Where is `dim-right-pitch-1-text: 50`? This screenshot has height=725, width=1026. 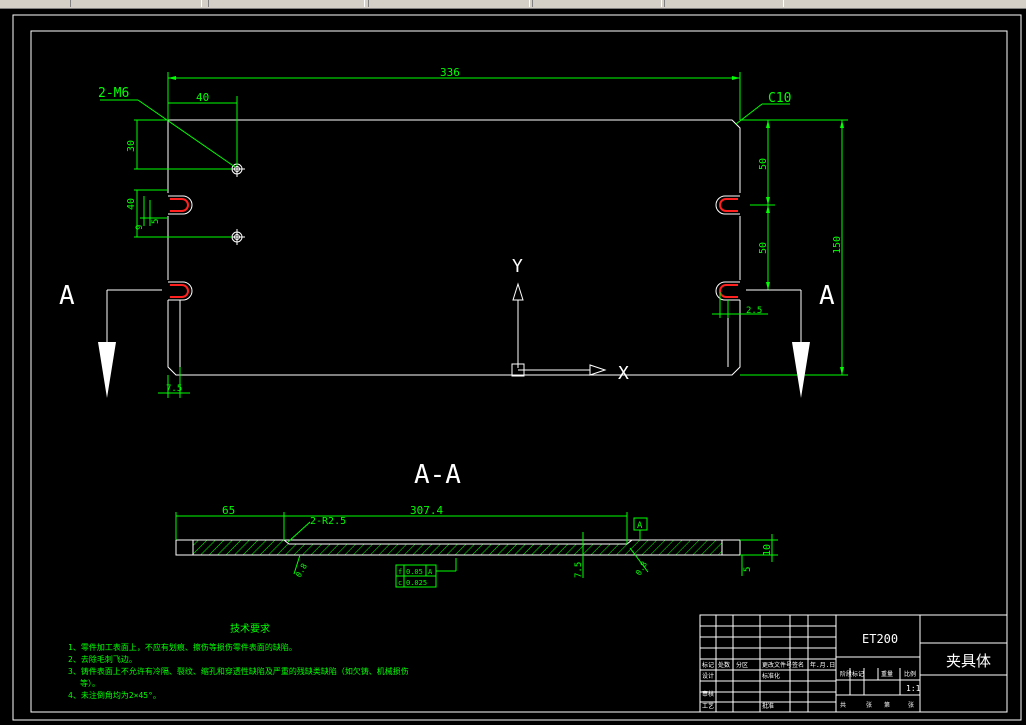 dim-right-pitch-1-text: 50 is located at coordinates (763, 164).